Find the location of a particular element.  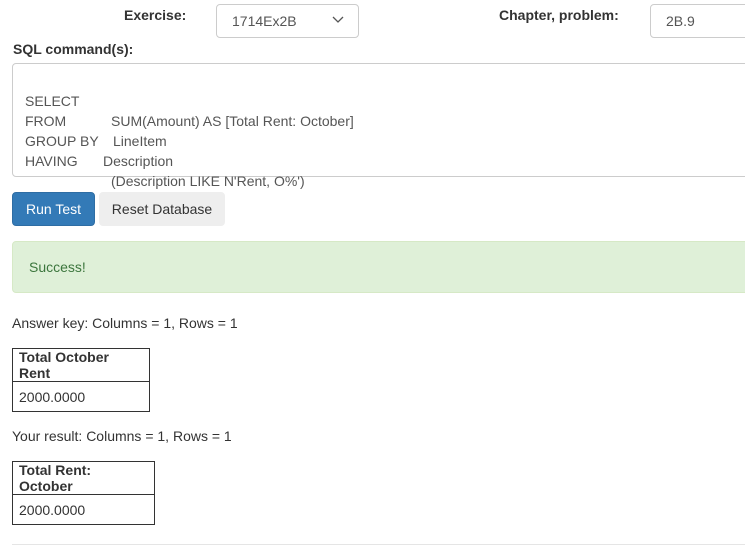

exercise-label: Exercise: is located at coordinates (155, 15).